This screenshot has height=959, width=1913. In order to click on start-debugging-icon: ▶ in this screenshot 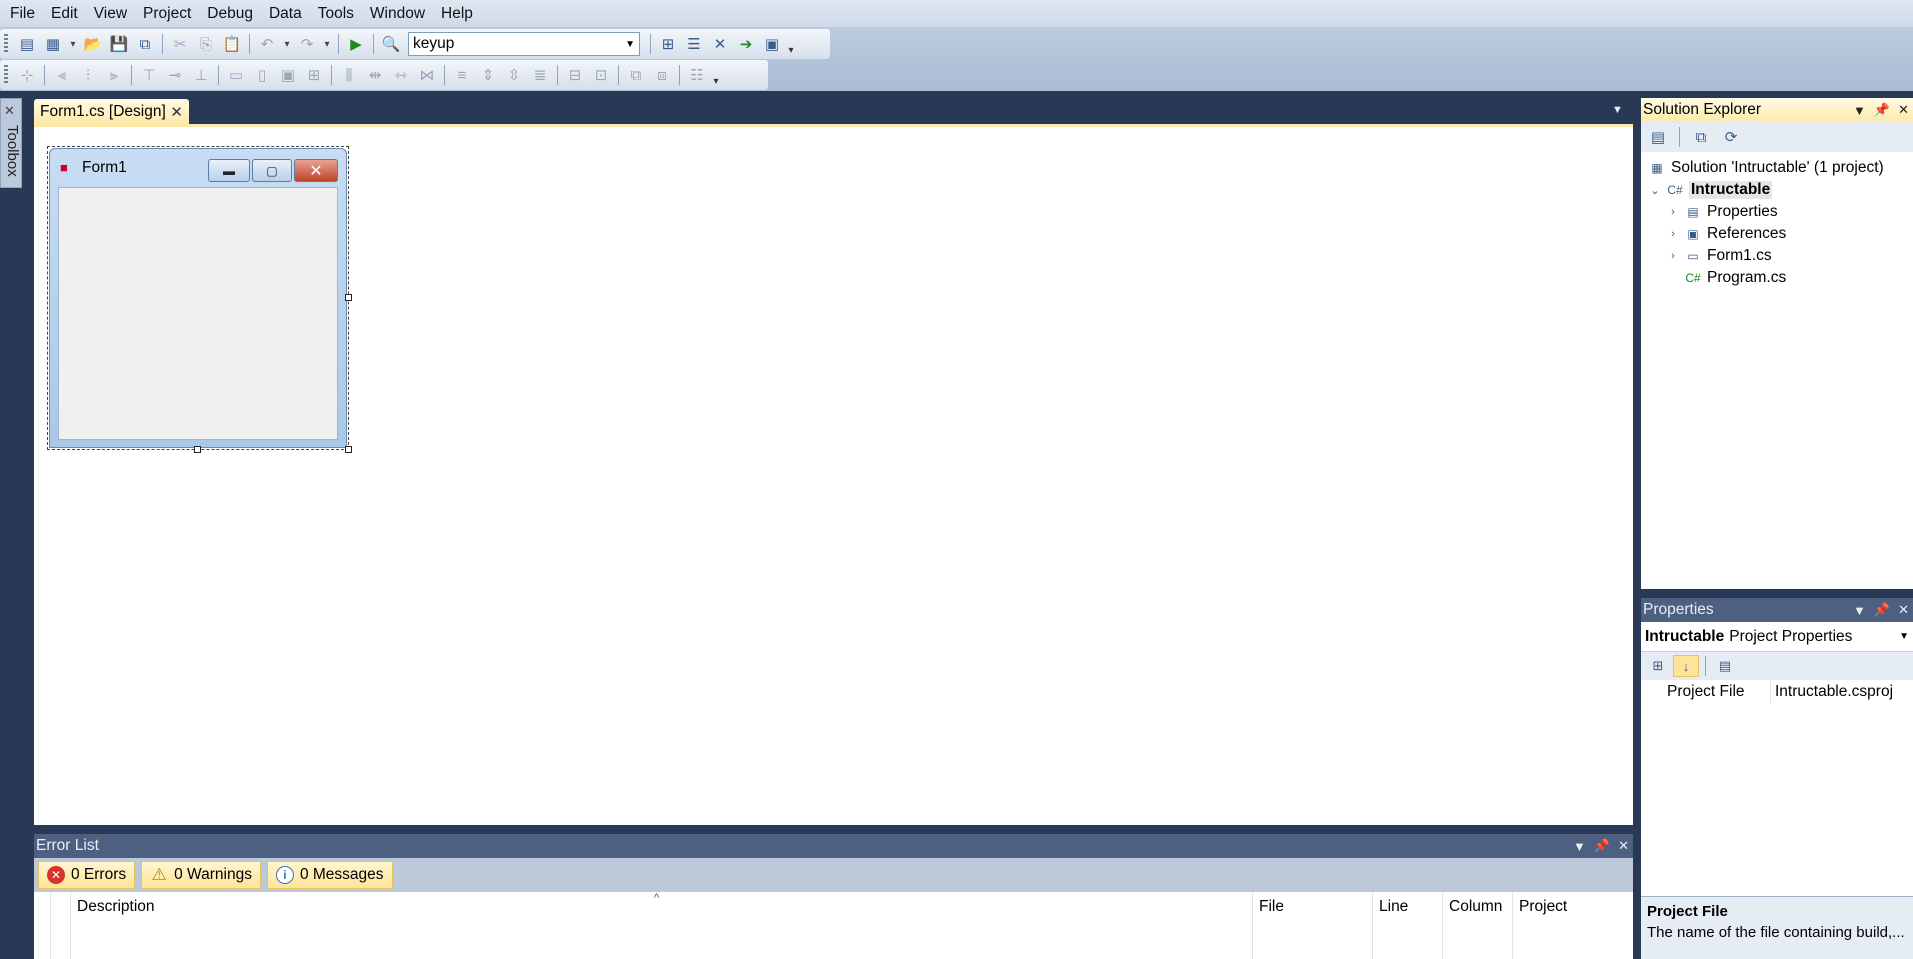, I will do `click(356, 44)`.